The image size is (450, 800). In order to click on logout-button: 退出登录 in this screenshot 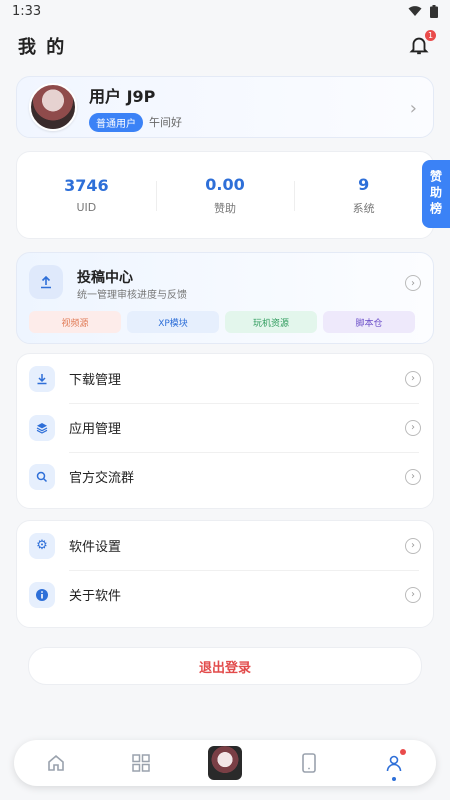, I will do `click(225, 666)`.